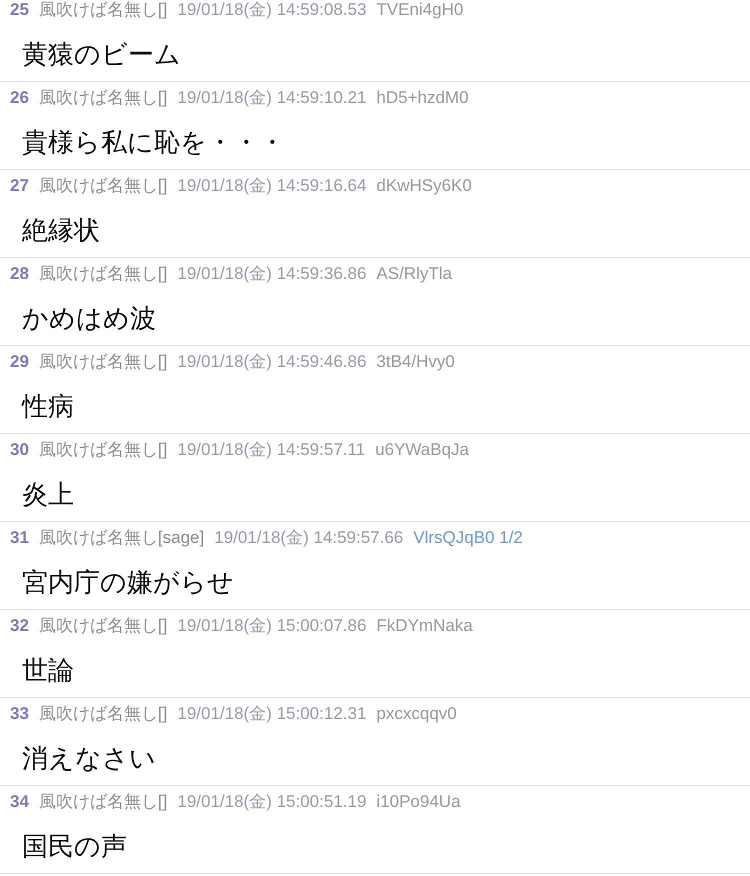  Describe the element at coordinates (48, 406) in the screenshot. I see `post-body: 性病` at that location.